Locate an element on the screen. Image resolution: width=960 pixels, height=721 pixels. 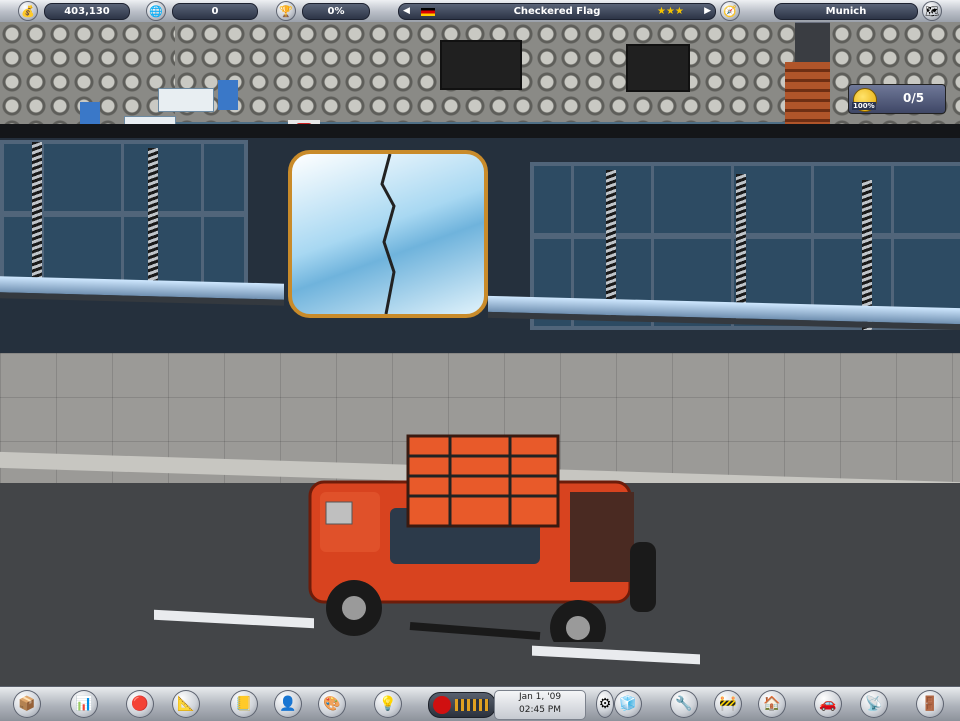
chair is located at coordinates (228, 95).